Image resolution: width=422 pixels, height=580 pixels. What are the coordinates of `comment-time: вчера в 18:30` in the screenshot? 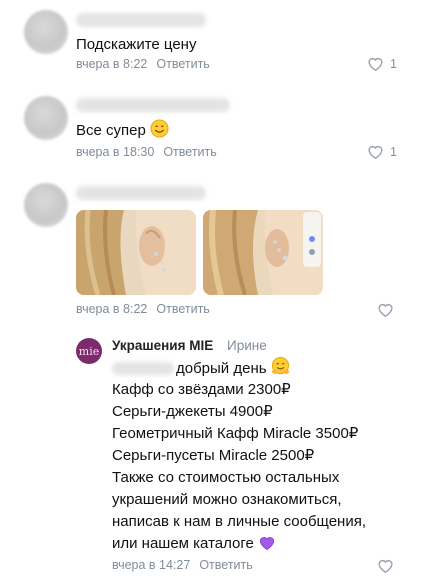 It's located at (115, 152).